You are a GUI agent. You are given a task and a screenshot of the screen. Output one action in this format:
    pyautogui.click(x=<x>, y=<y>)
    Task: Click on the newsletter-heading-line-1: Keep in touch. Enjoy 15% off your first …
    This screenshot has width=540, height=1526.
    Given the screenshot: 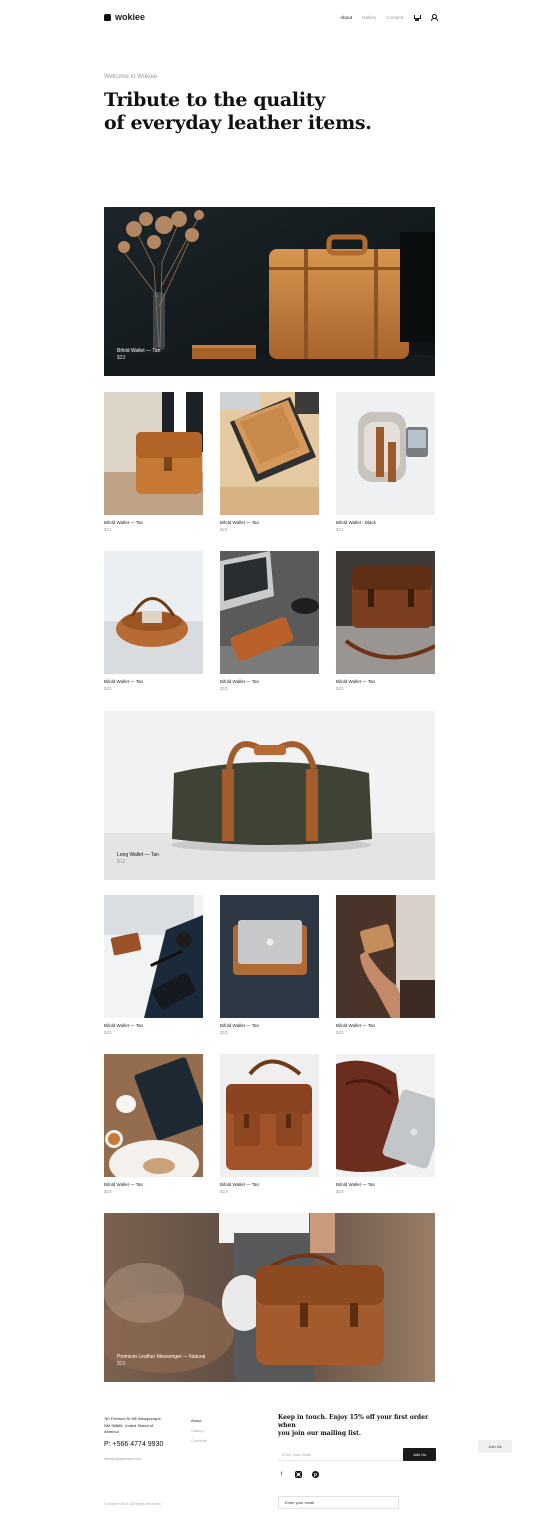 What is the action you would take?
    pyautogui.click(x=353, y=1421)
    